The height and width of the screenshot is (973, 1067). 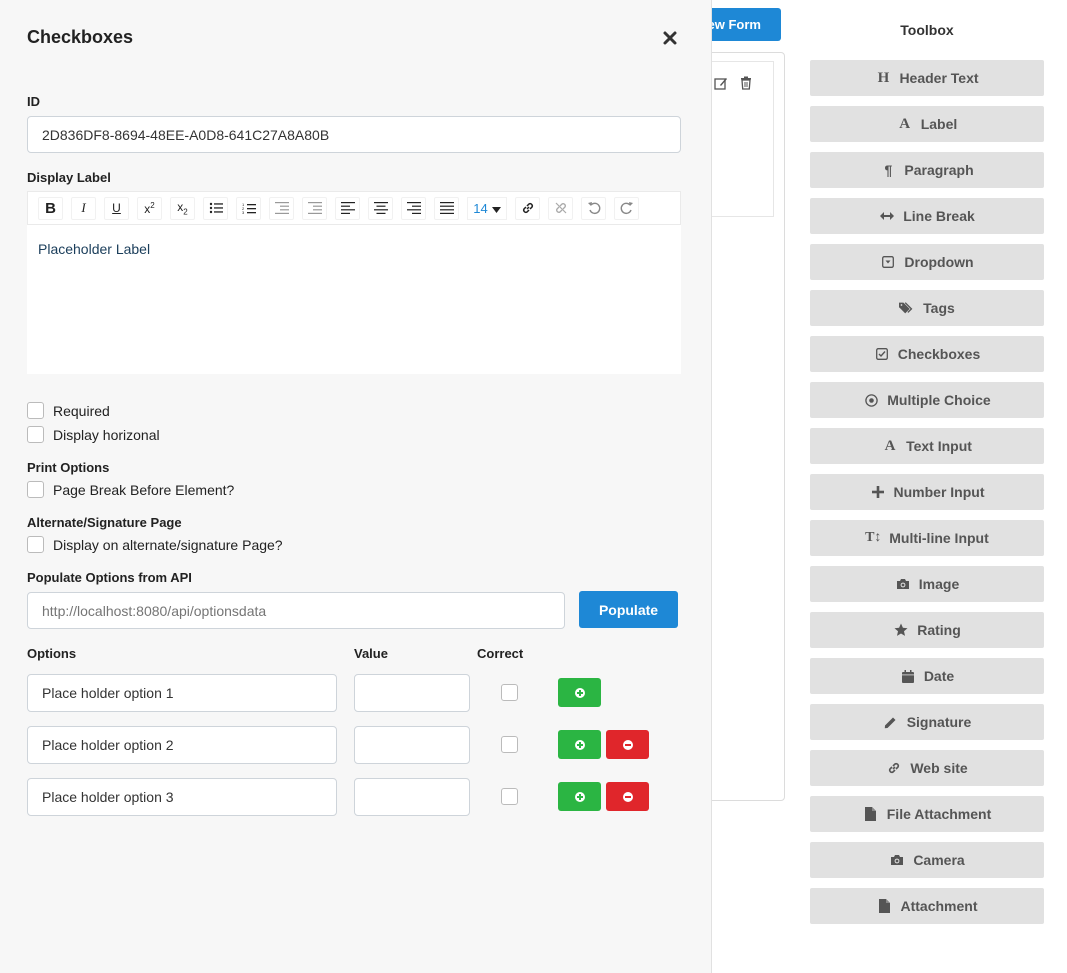 I want to click on toolbox-item-label: Tags, so click(x=939, y=308).